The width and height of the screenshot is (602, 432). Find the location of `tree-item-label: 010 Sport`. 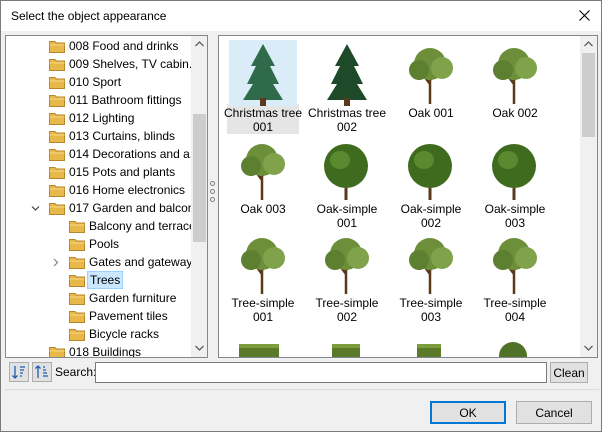

tree-item-label: 010 Sport is located at coordinates (95, 82).